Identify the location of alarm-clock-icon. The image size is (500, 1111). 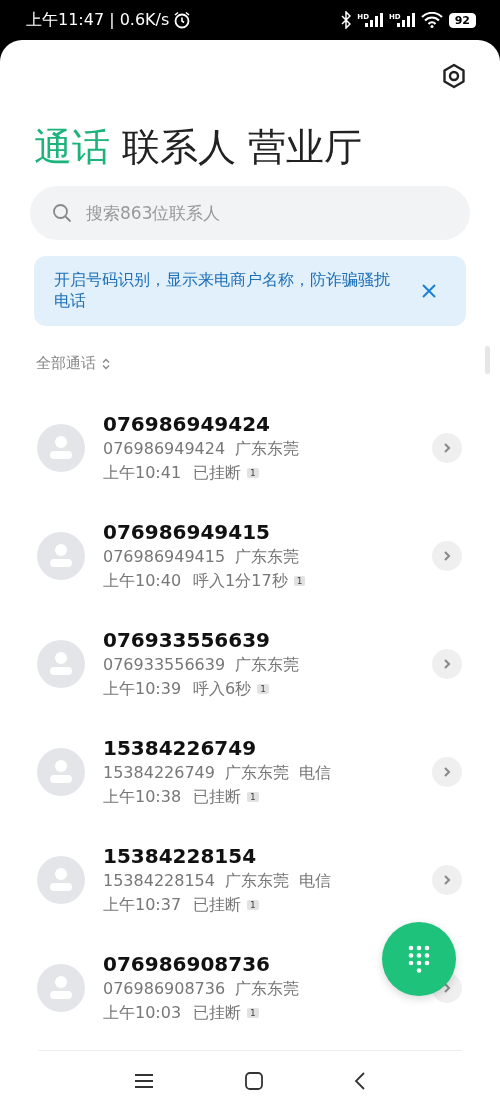
(182, 20).